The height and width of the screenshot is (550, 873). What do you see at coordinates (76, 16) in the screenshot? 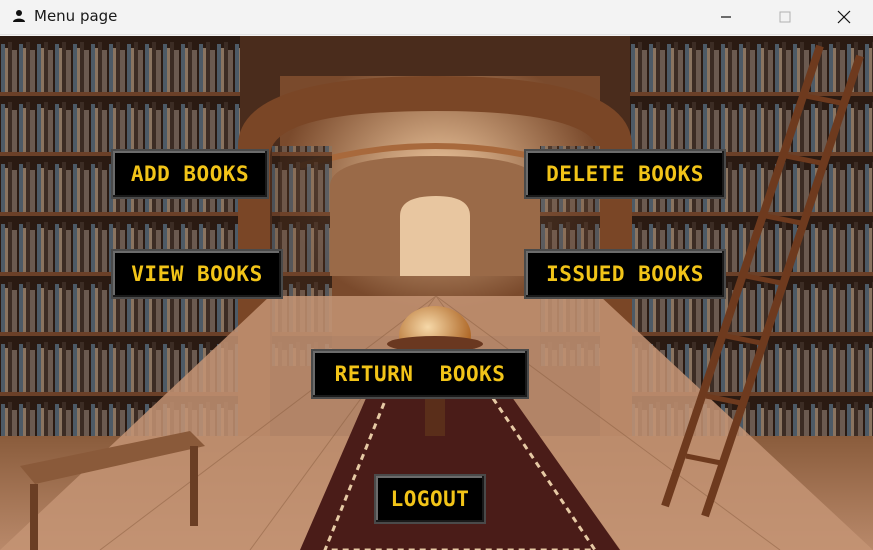
I see `window-title: Menu page` at bounding box center [76, 16].